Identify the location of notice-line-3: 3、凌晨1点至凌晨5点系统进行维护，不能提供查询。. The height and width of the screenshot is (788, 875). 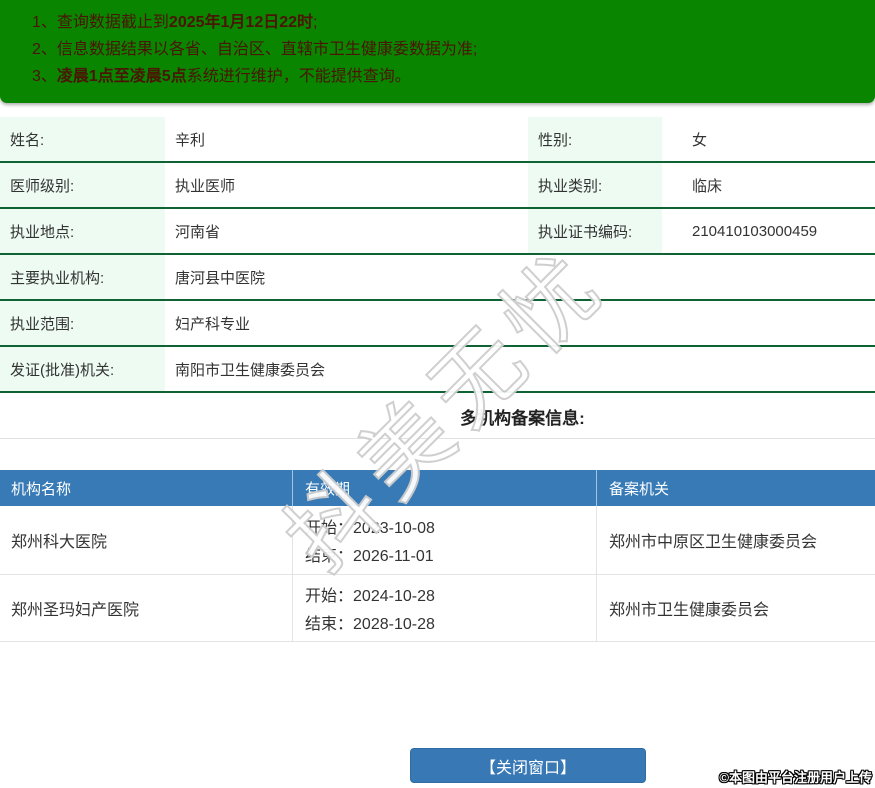
(453, 76).